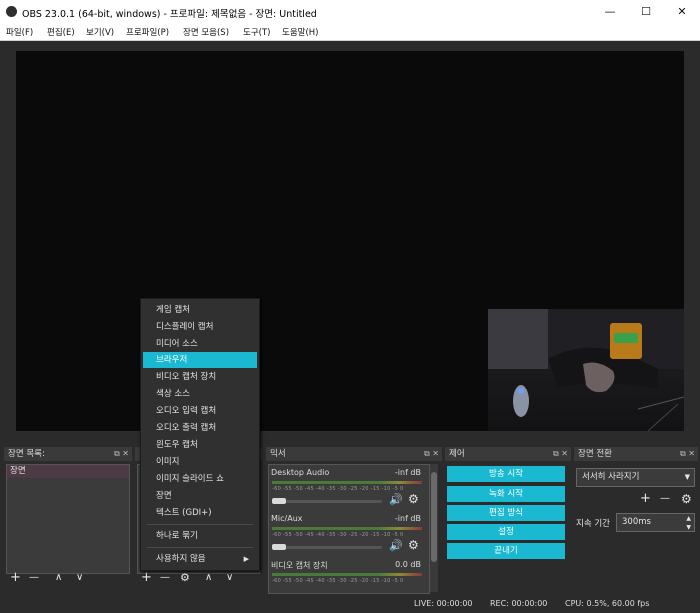 This screenshot has width=700, height=613. Describe the element at coordinates (229, 578) in the screenshot. I see `move-source-down-button: ∨` at that location.